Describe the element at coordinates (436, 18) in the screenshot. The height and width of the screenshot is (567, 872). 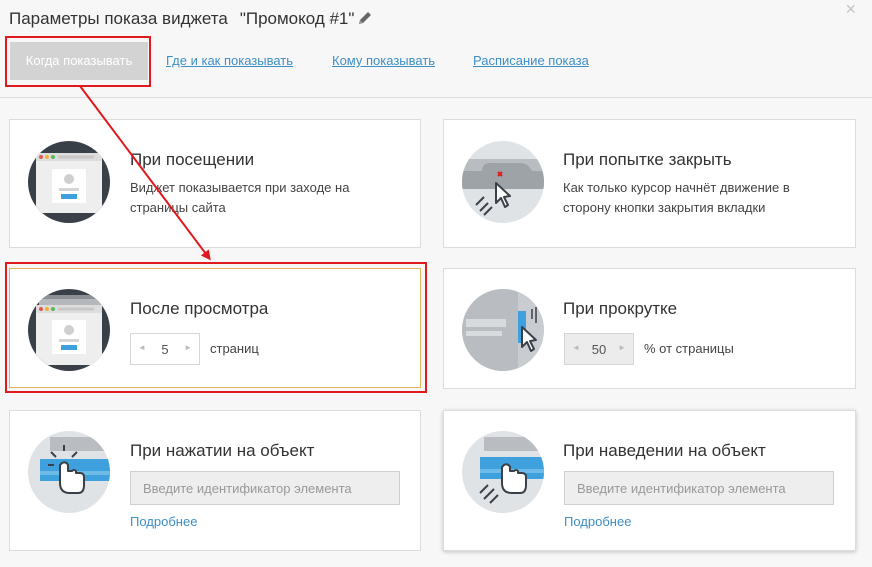
I see `header: Параметры показа виджета "Промокод #1" ×` at that location.